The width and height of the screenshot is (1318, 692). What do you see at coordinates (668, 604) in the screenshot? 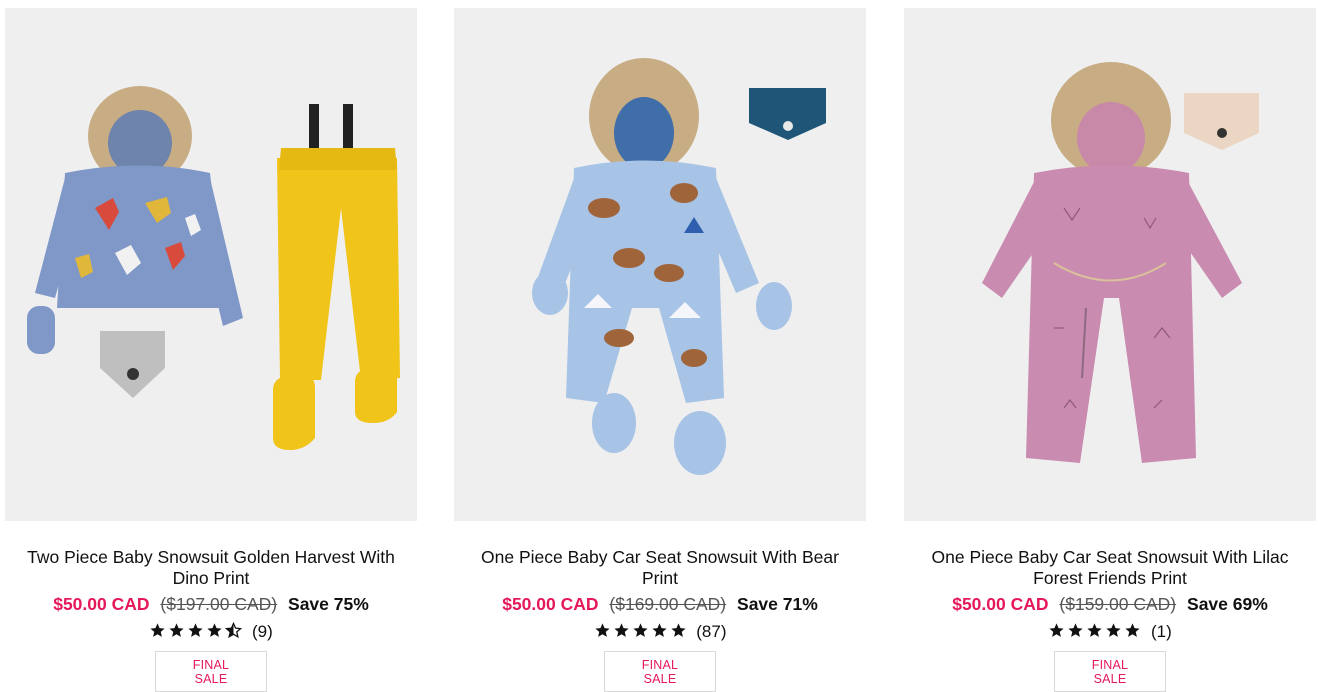
I see `compare-price: ($169.00 CAD)` at bounding box center [668, 604].